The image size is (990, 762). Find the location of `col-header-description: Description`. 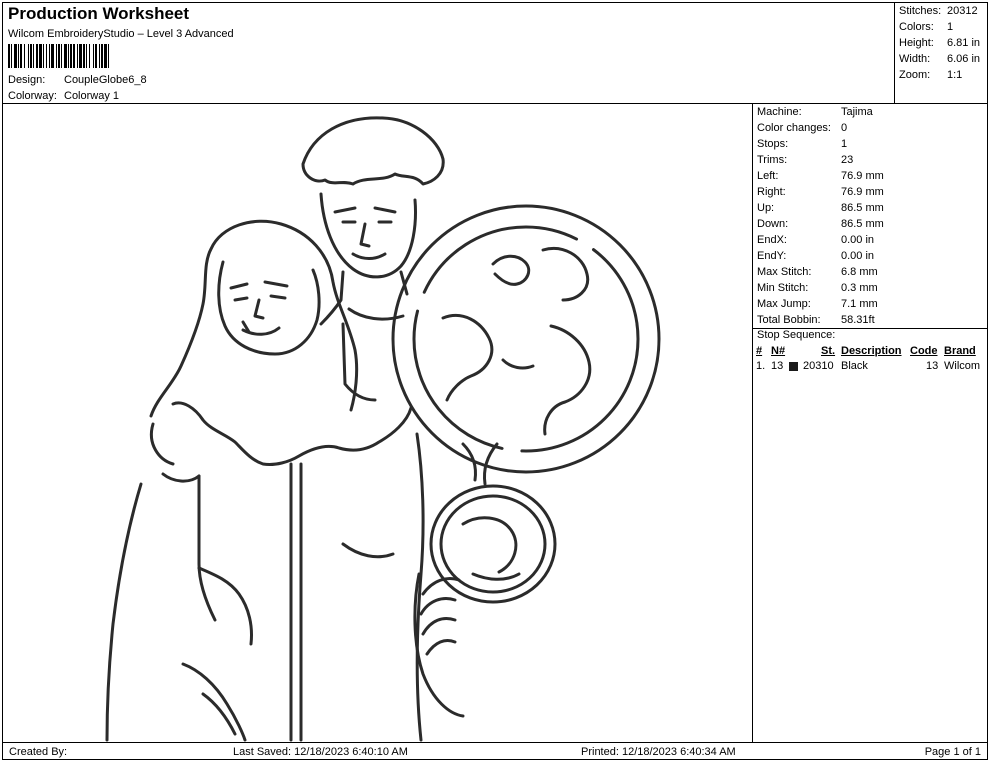

col-header-description: Description is located at coordinates (871, 351).